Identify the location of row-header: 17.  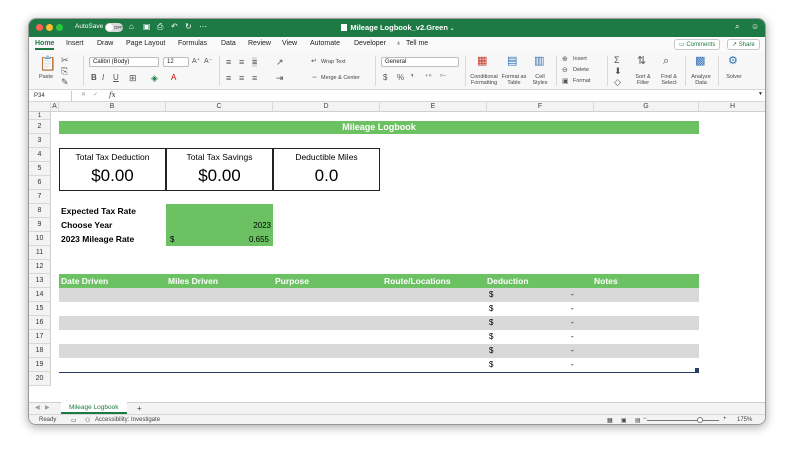
(40, 337).